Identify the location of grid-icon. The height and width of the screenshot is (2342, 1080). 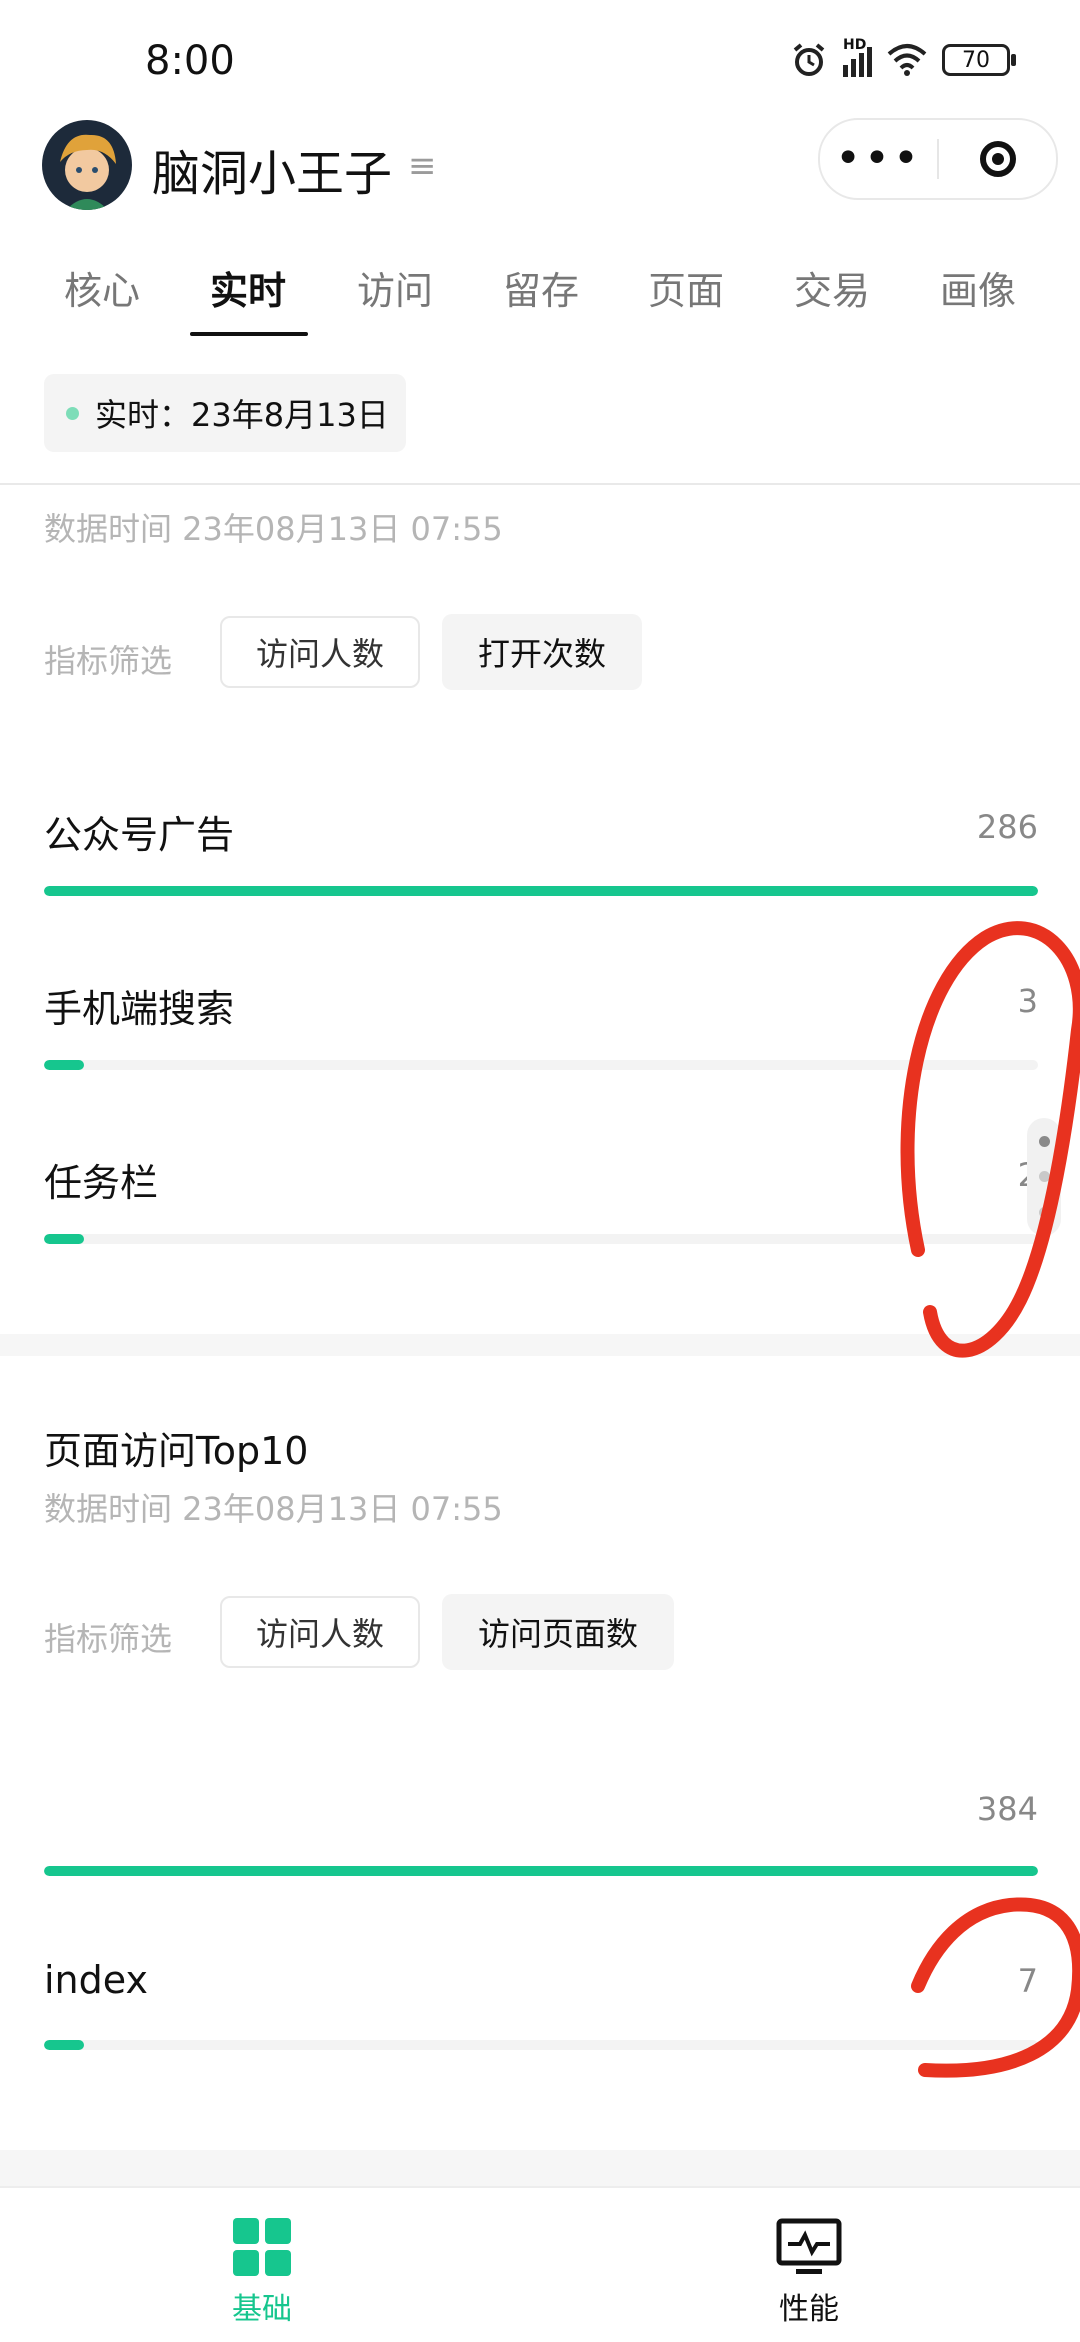
(262, 2247).